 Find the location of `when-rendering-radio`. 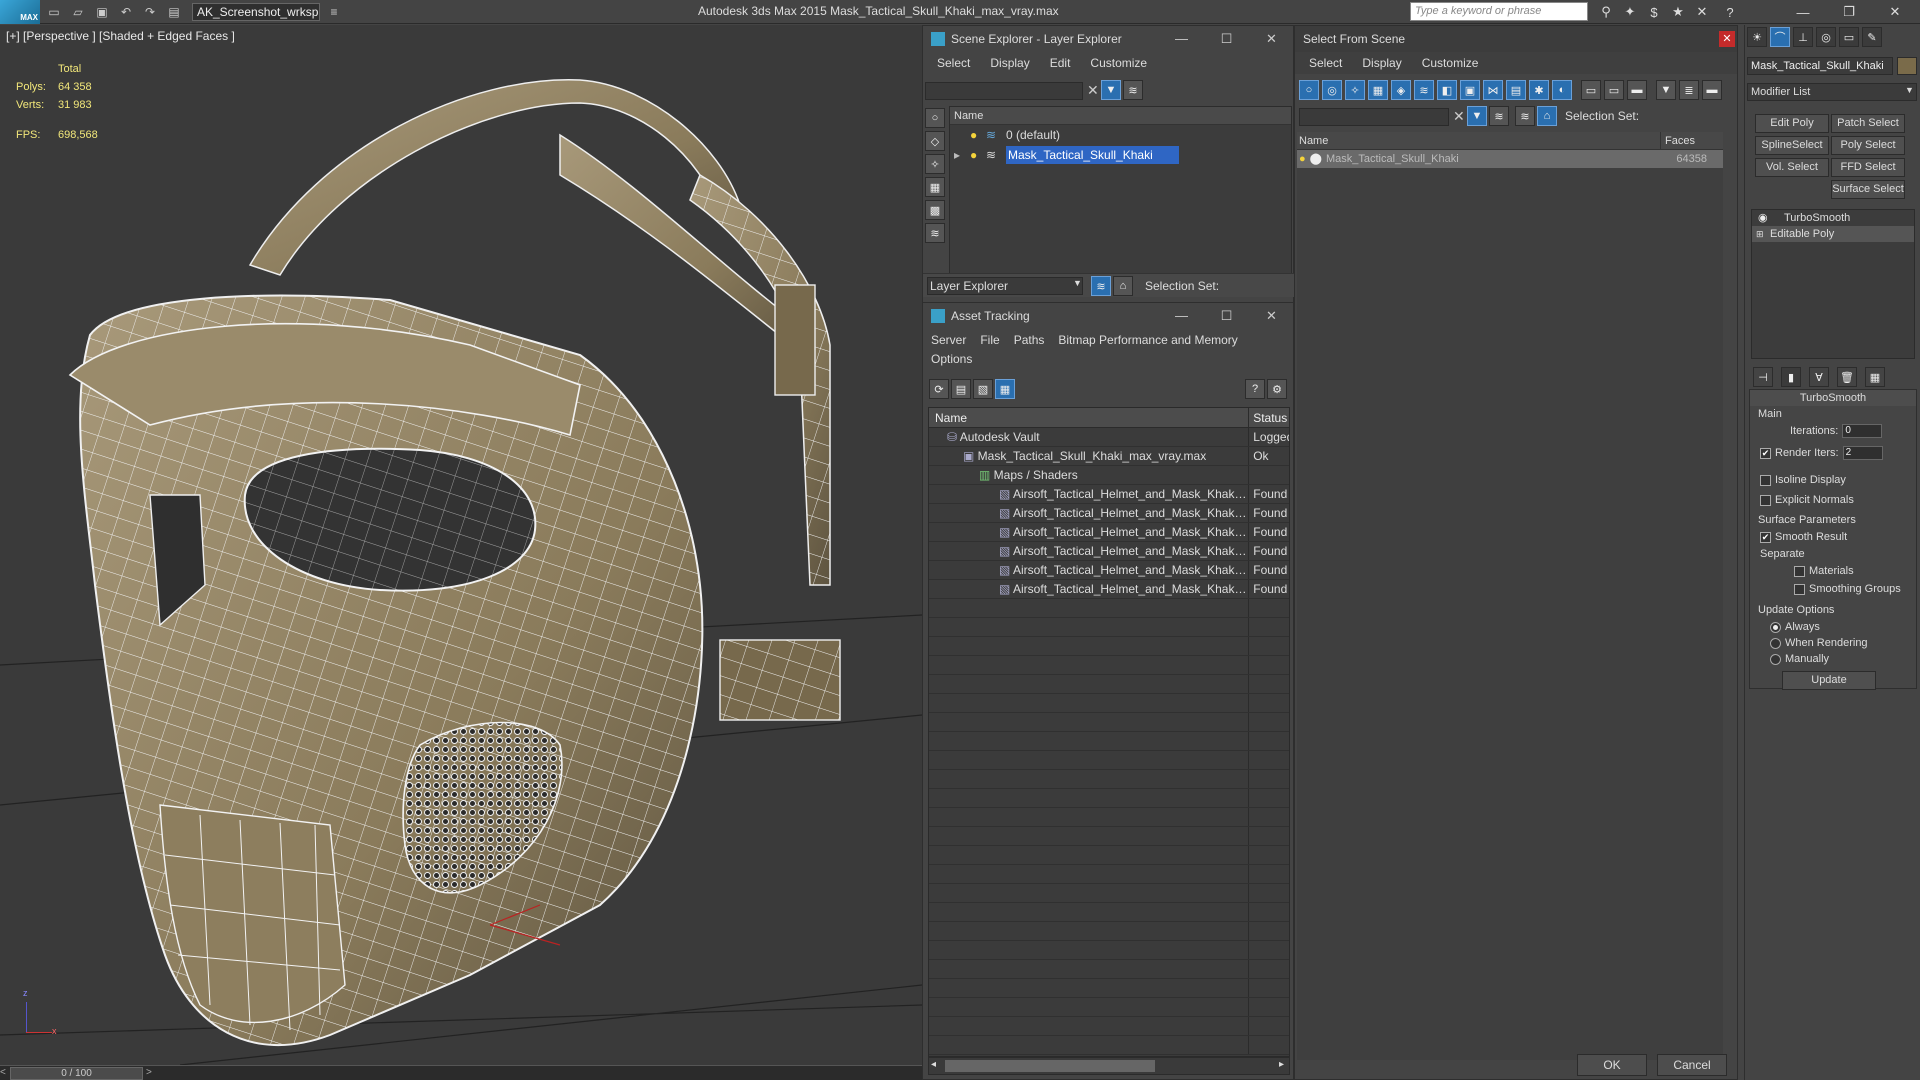

when-rendering-radio is located at coordinates (1775, 643).